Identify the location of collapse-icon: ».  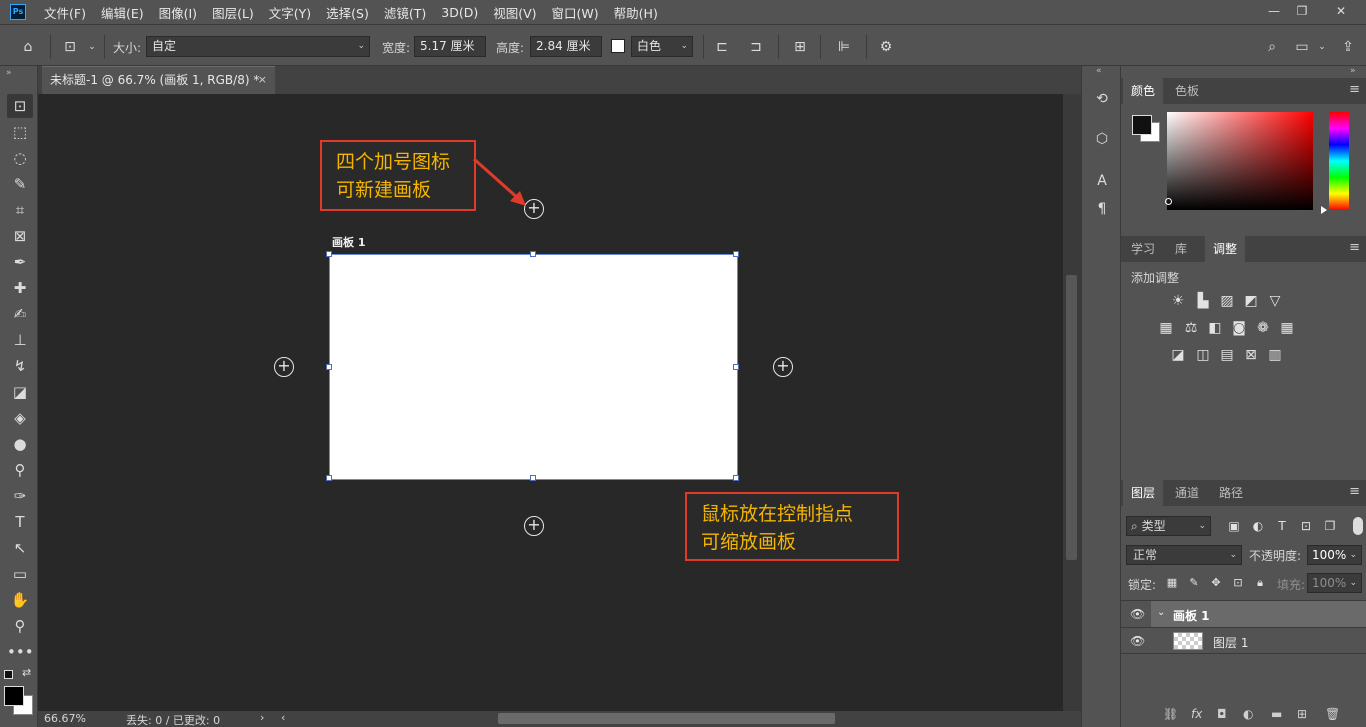
(9, 73).